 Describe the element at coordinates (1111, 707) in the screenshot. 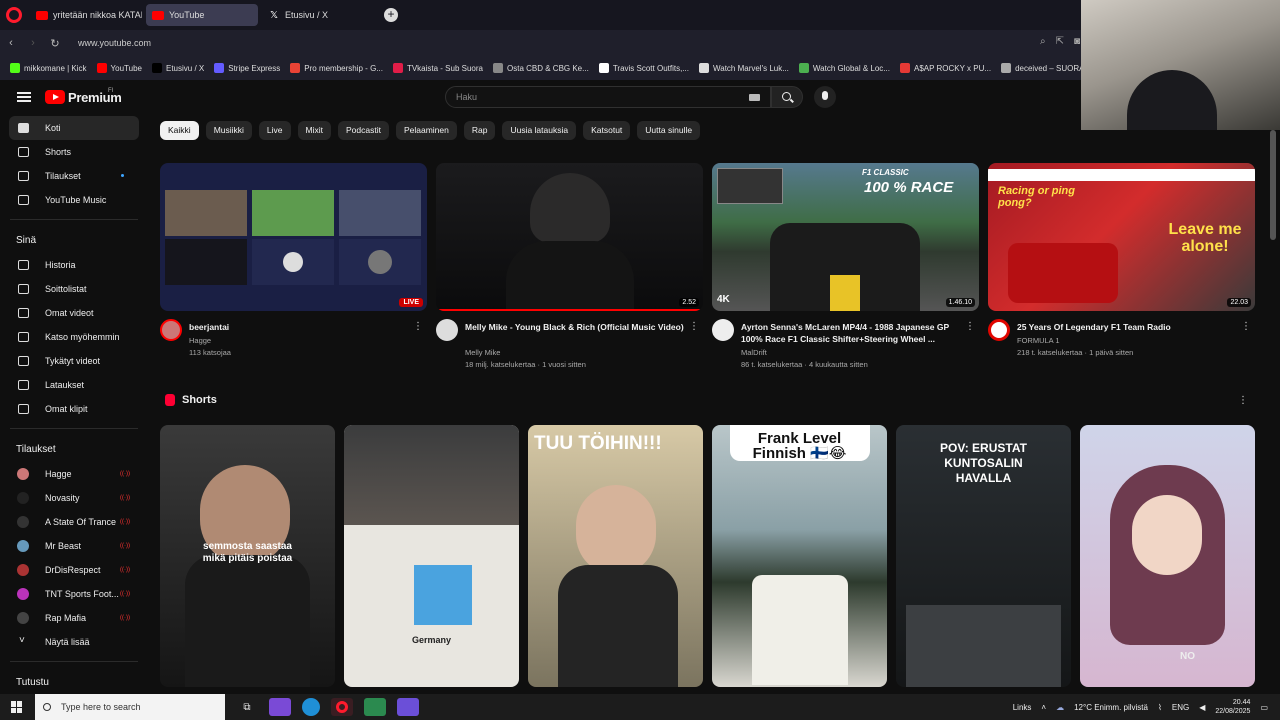

I see `weather-text: 12°C Enimm. pilvistä` at that location.